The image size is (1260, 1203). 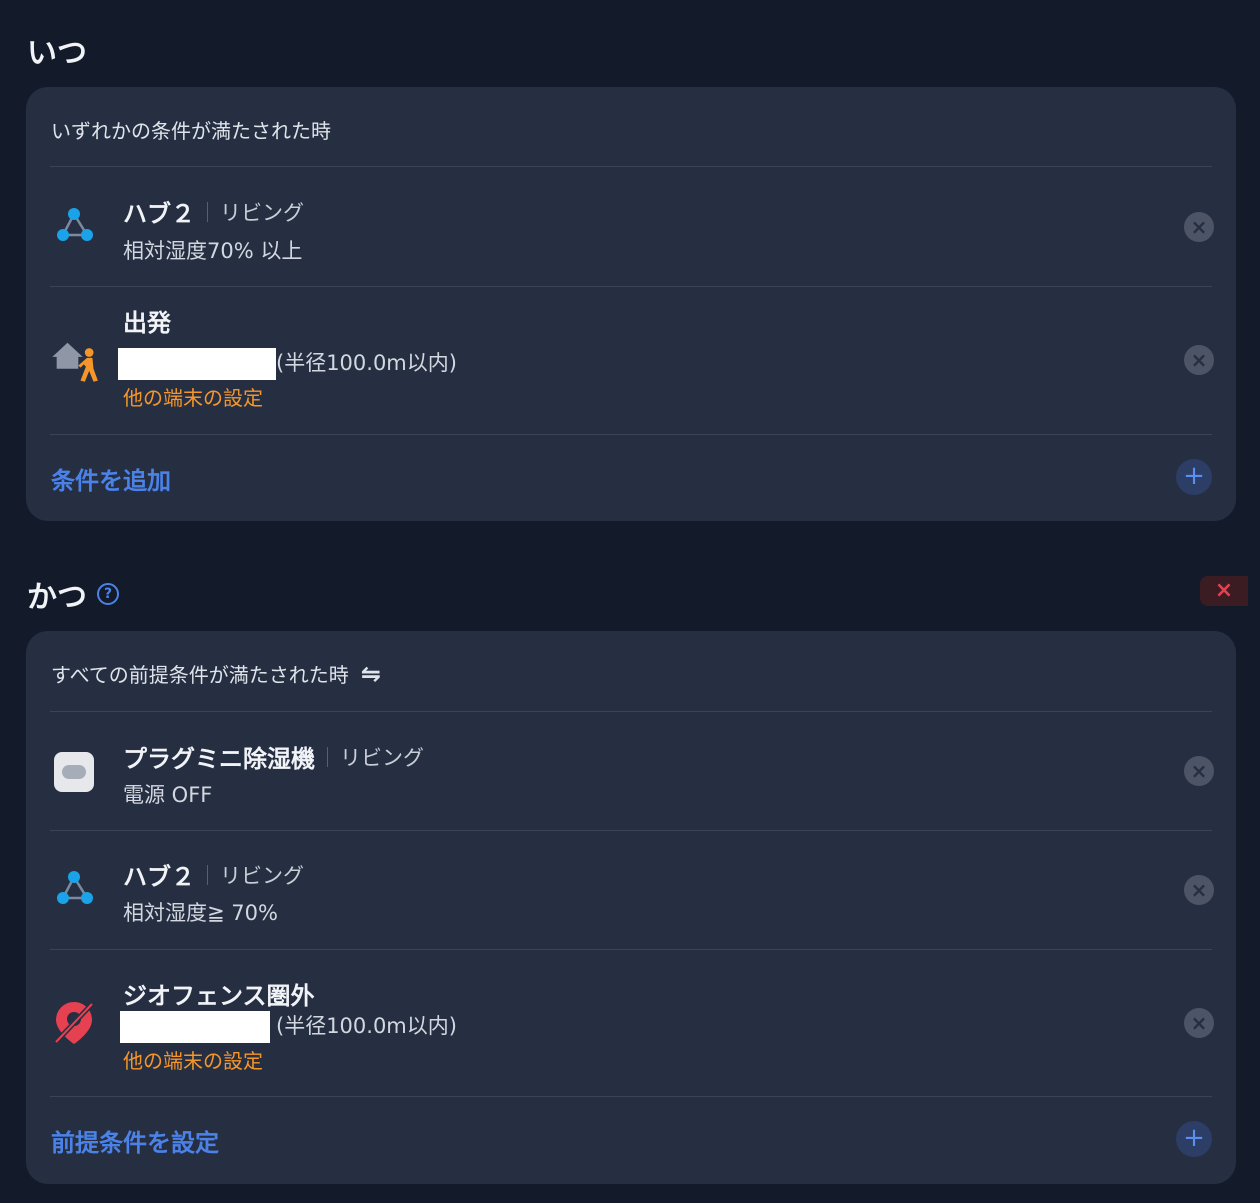 What do you see at coordinates (57, 597) in the screenshot?
I see `section-title-and-label: かつ` at bounding box center [57, 597].